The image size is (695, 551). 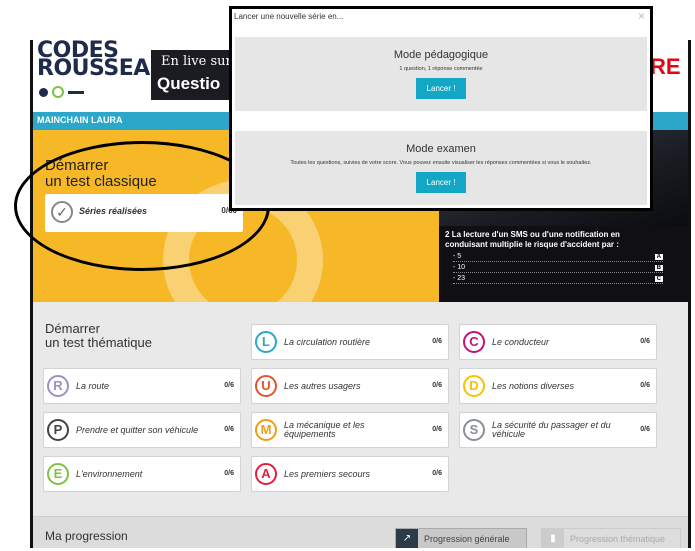 I want to click on partner-logo: RE, so click(x=665, y=74).